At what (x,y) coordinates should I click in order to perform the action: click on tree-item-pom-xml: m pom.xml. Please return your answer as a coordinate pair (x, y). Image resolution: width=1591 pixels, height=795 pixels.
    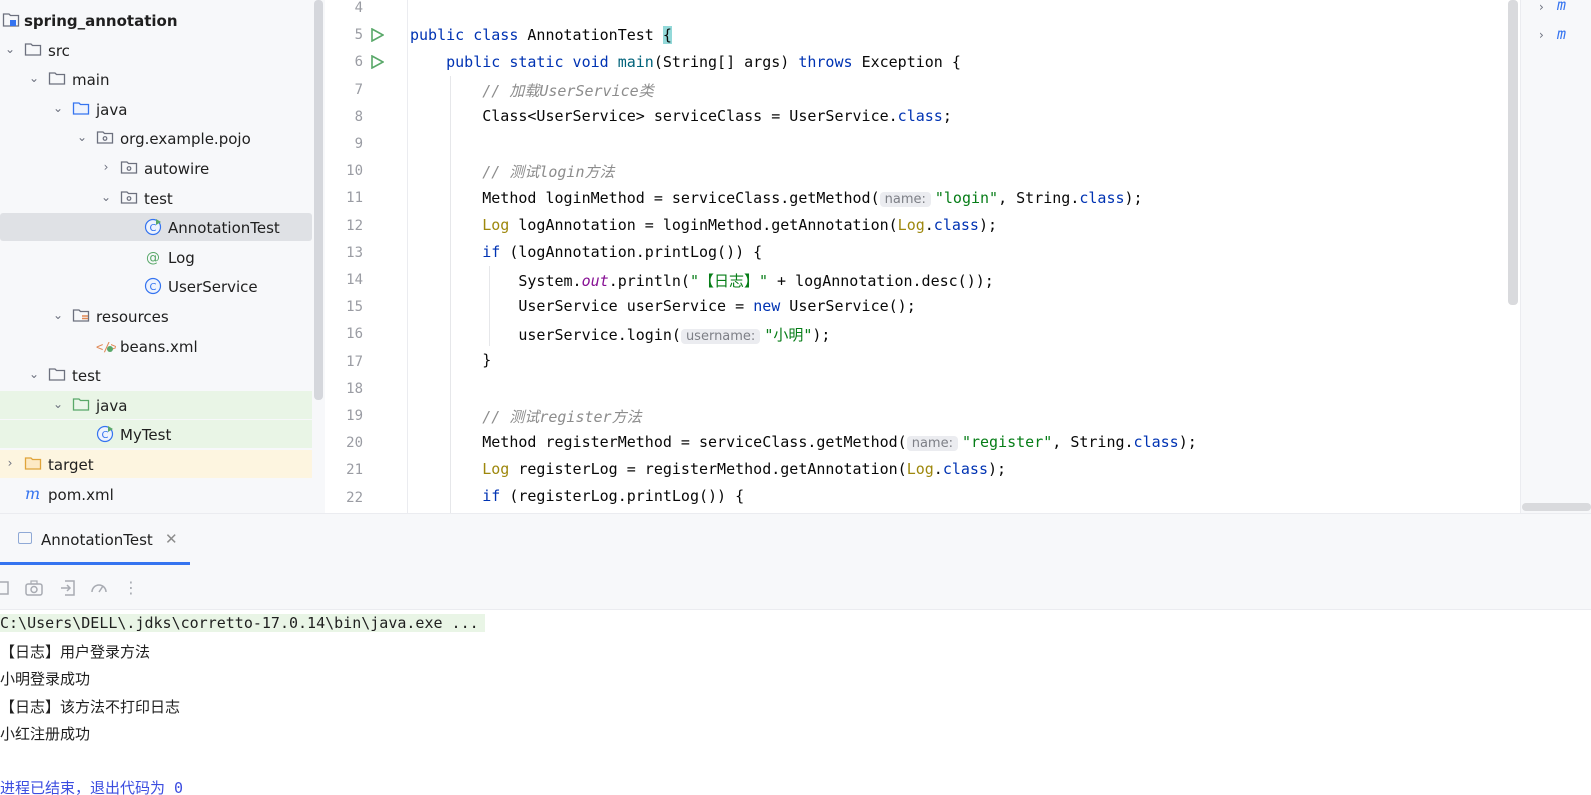
    Looking at the image, I should click on (156, 494).